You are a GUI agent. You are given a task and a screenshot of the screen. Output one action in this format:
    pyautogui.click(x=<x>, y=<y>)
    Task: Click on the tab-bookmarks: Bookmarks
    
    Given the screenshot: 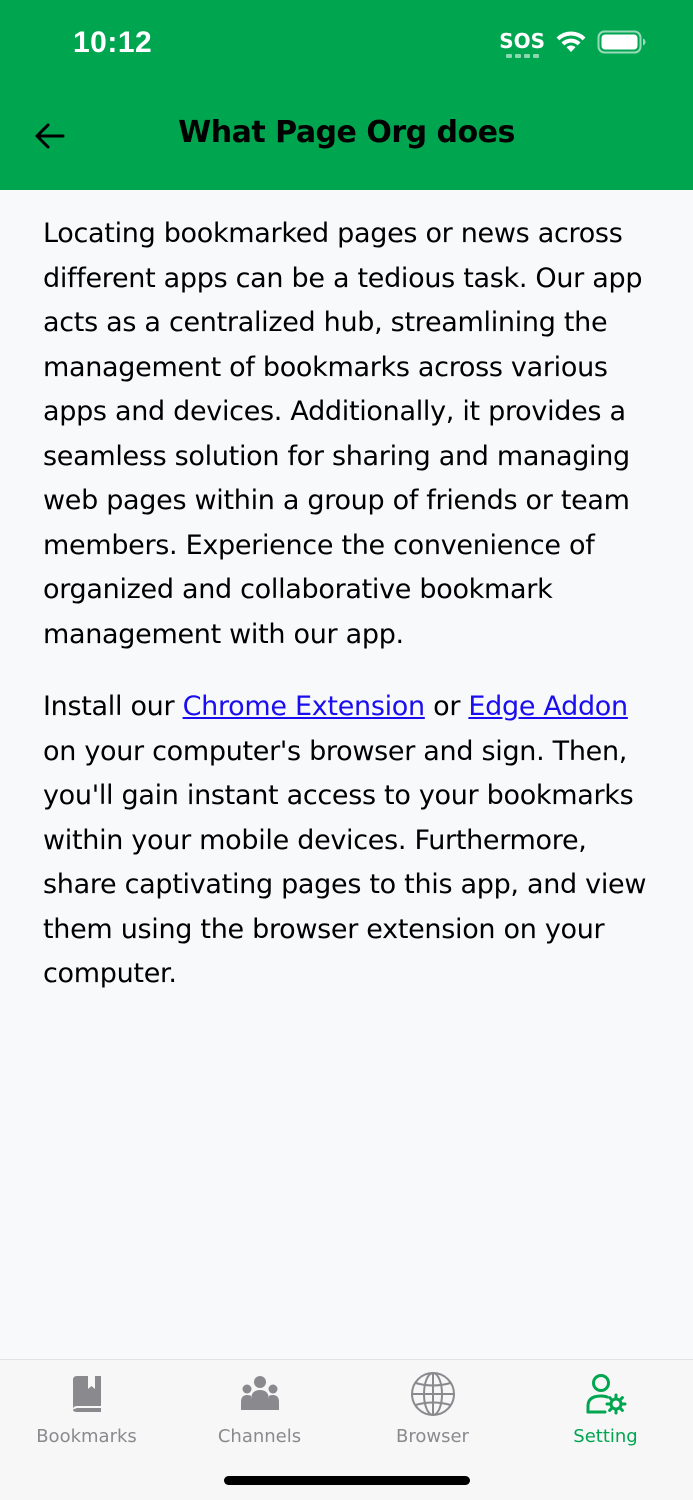 What is the action you would take?
    pyautogui.click(x=86, y=1410)
    